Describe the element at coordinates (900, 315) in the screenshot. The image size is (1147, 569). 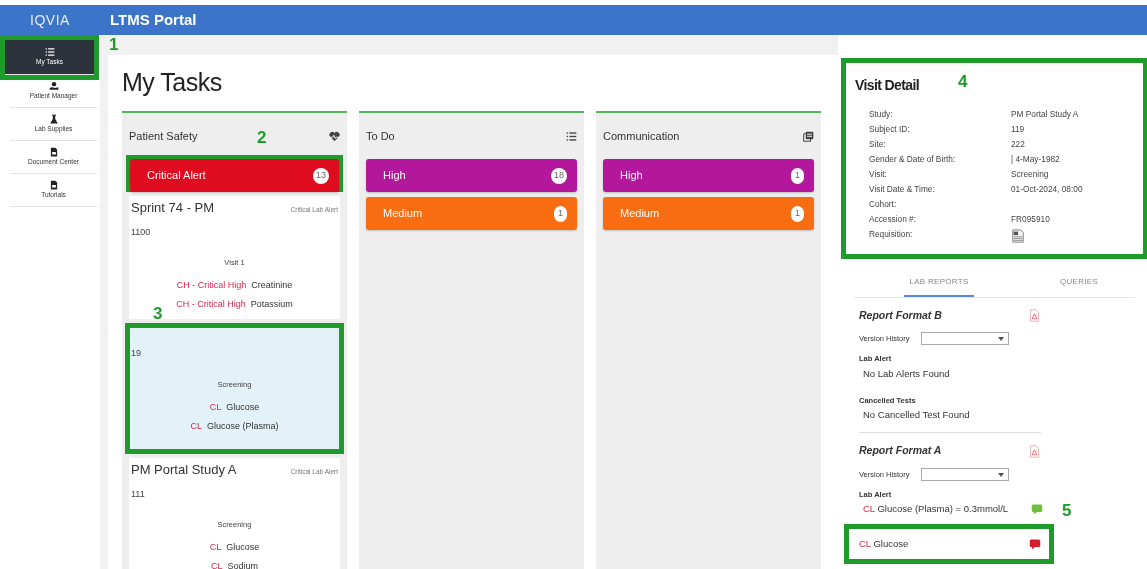
I see `report-title: Report Format B` at that location.